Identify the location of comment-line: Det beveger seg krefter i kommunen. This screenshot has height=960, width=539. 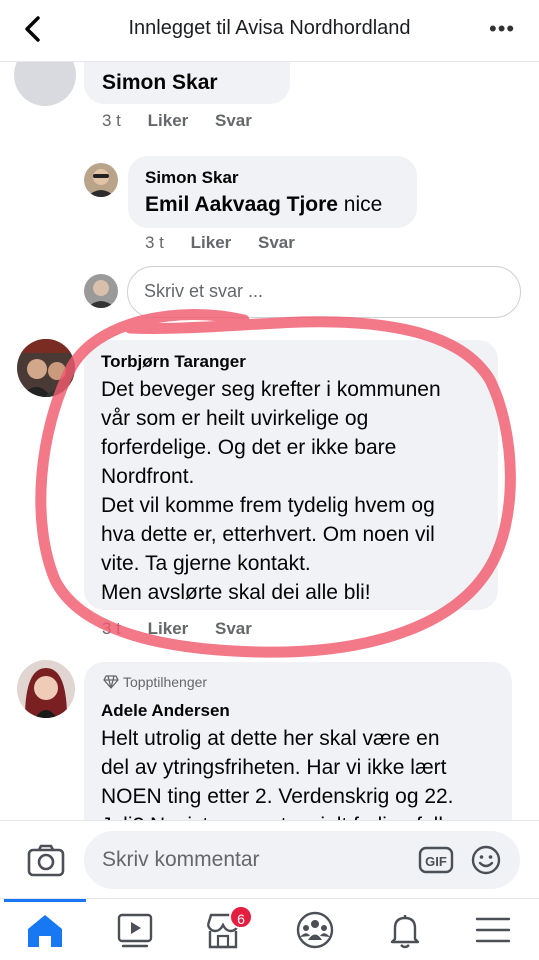
(271, 389).